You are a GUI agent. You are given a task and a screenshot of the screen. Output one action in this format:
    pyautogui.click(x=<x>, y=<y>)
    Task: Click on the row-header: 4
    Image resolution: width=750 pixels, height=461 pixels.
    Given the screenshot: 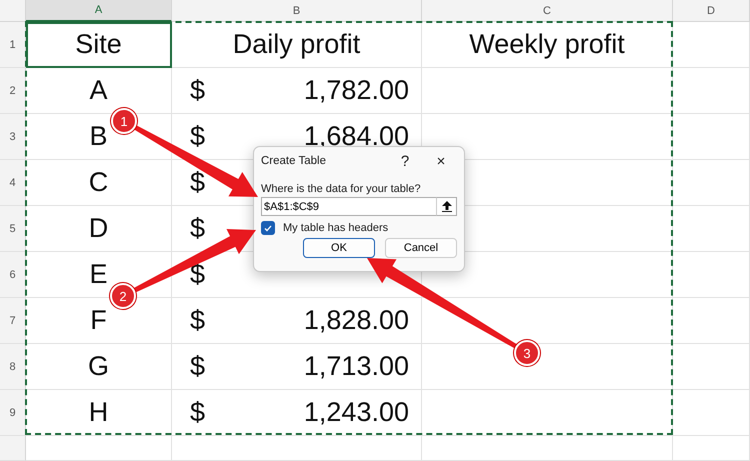 What is the action you would take?
    pyautogui.click(x=13, y=183)
    